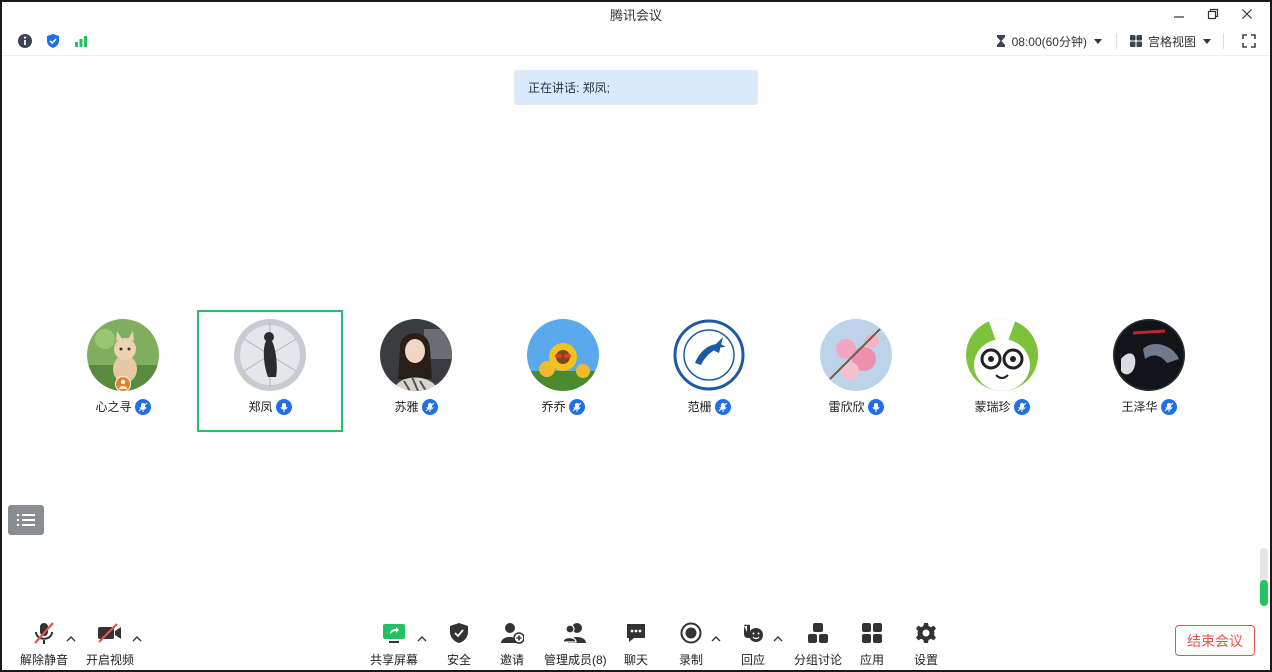 This screenshot has height=672, width=1272. Describe the element at coordinates (44, 633) in the screenshot. I see `microphone-muted-icon` at that location.